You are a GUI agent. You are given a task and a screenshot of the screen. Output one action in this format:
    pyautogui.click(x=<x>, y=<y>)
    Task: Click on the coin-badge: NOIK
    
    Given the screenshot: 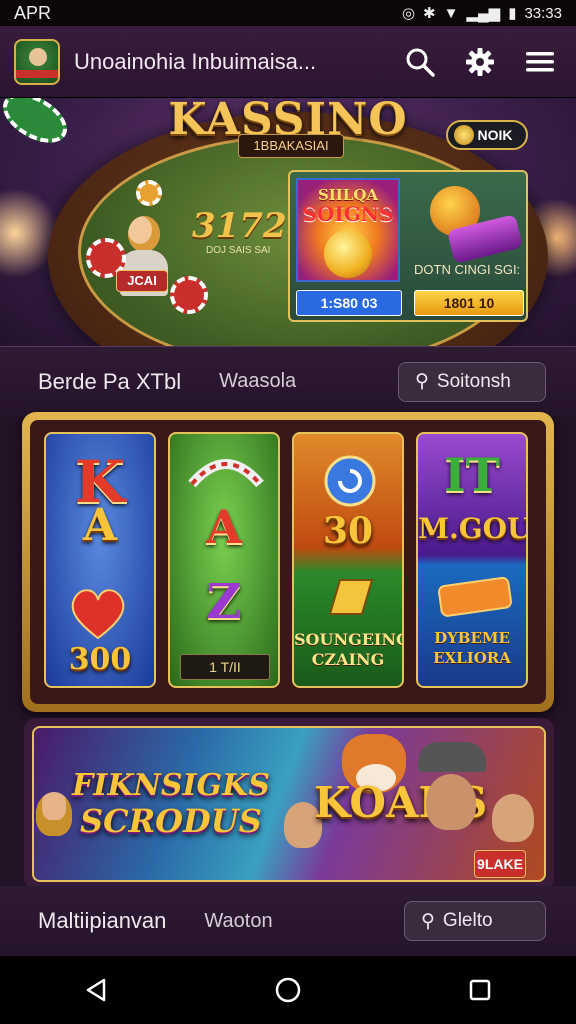 What is the action you would take?
    pyautogui.click(x=487, y=135)
    